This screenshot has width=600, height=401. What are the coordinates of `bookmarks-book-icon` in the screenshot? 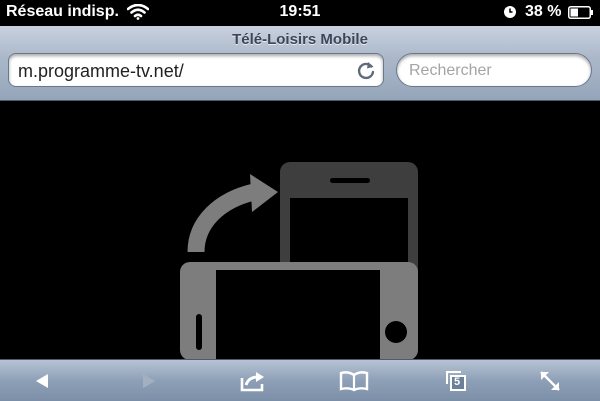 It's located at (354, 381).